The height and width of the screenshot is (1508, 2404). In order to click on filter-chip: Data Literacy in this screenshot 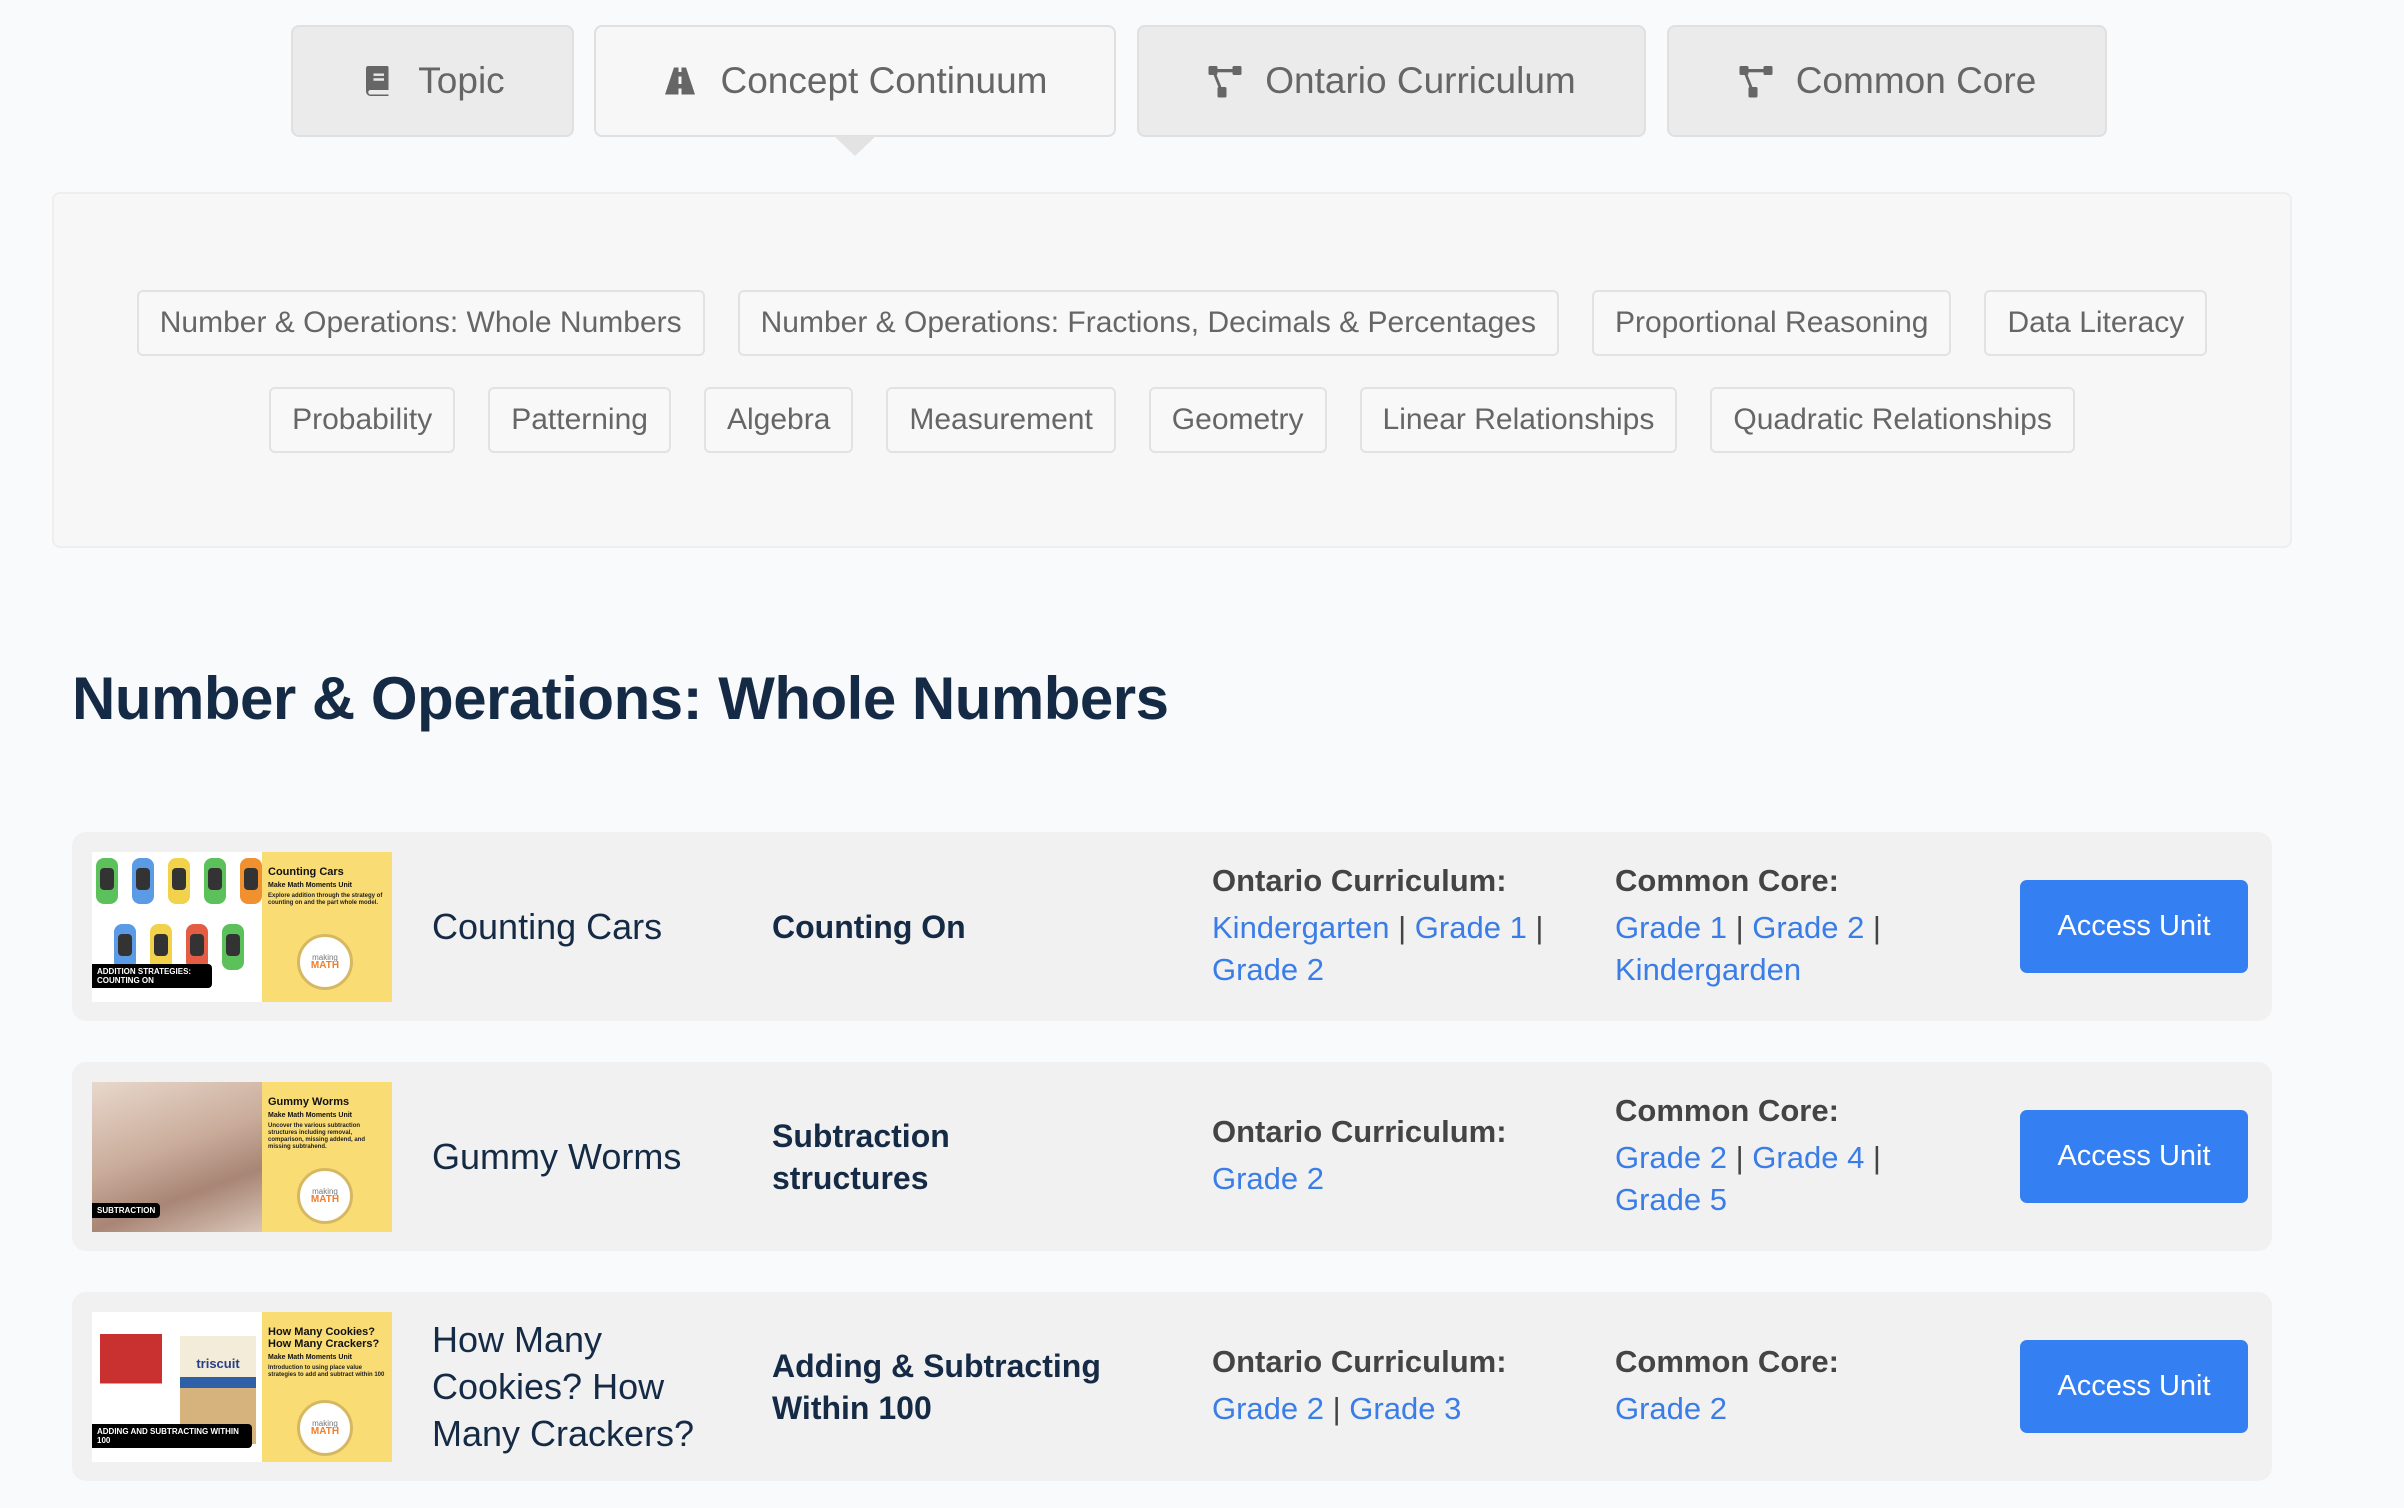, I will do `click(2096, 323)`.